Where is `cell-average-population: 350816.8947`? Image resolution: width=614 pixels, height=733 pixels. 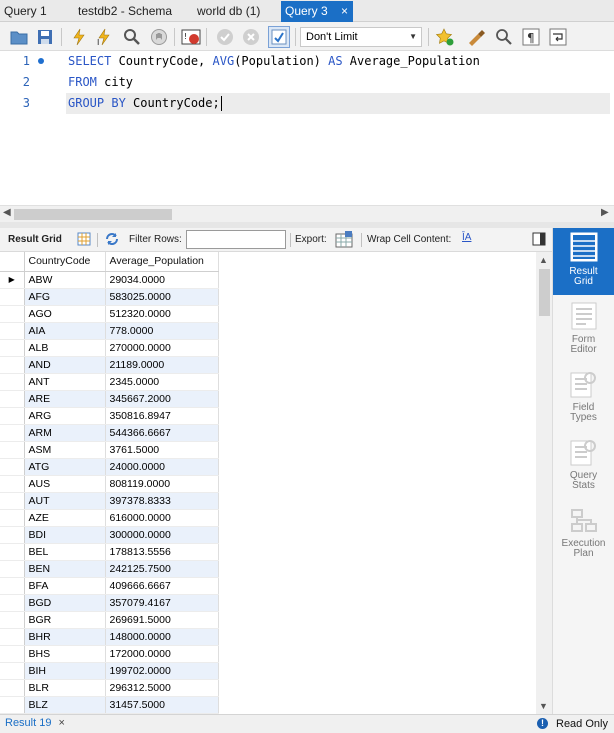
cell-average-population: 350816.8947 is located at coordinates (162, 416).